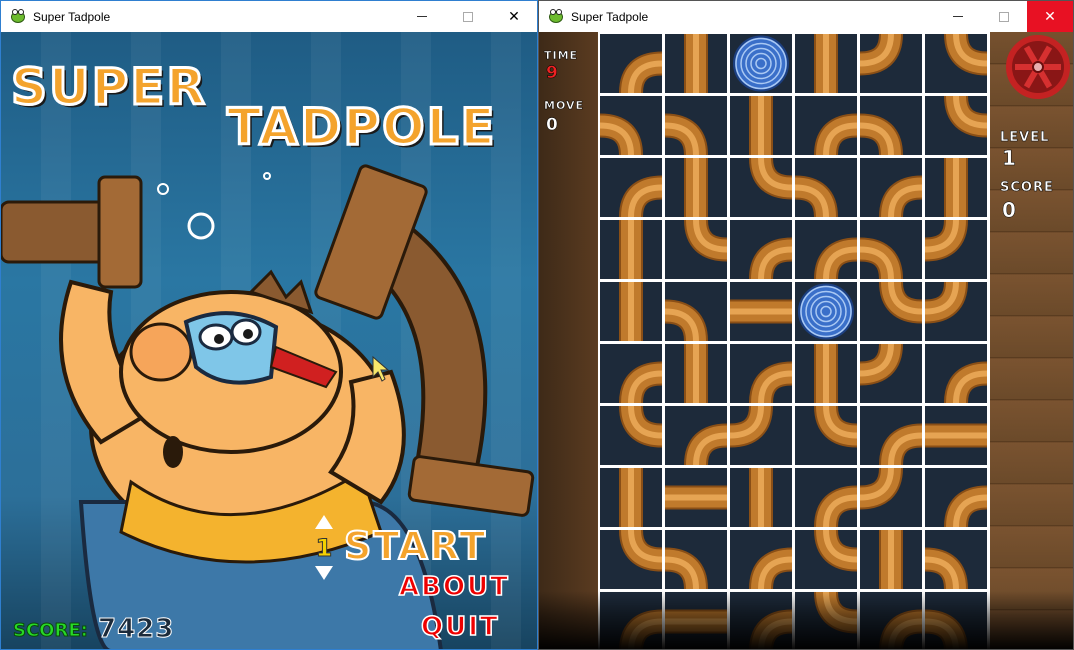 The image size is (1074, 650). I want to click on level-value: 1, so click(1009, 158).